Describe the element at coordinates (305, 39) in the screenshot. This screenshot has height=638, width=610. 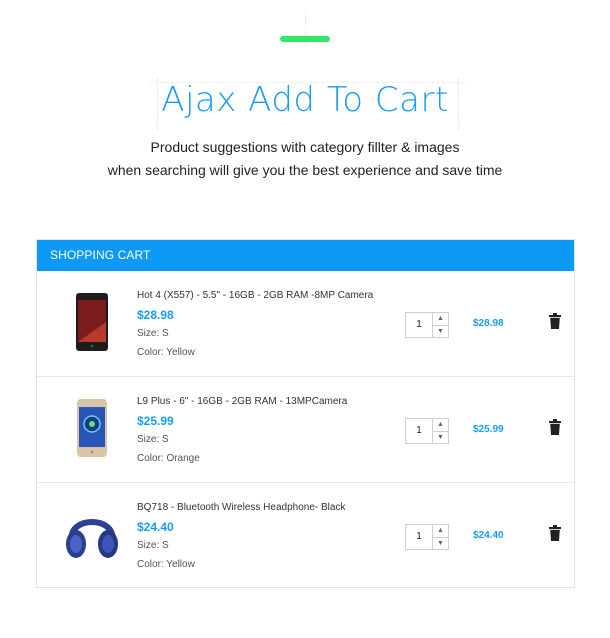
I see `accent-bar` at that location.